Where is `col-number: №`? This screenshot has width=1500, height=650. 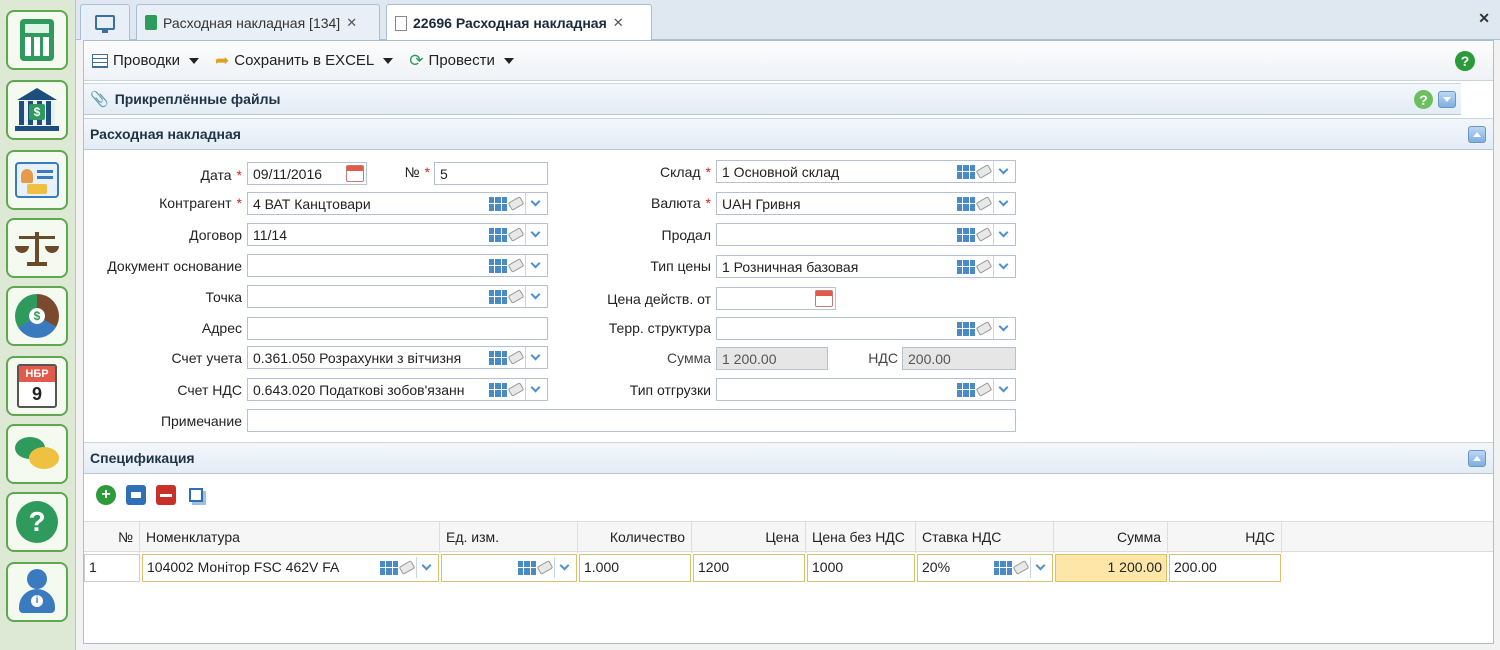
col-number: № is located at coordinates (112, 537).